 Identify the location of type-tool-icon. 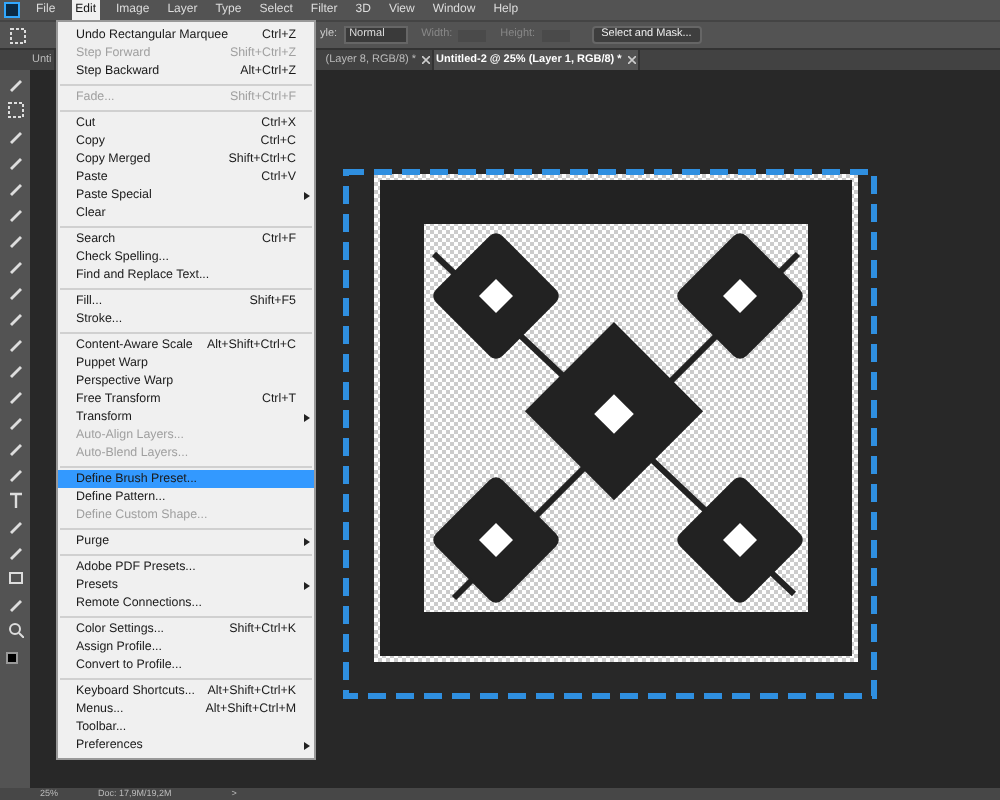
(15, 500).